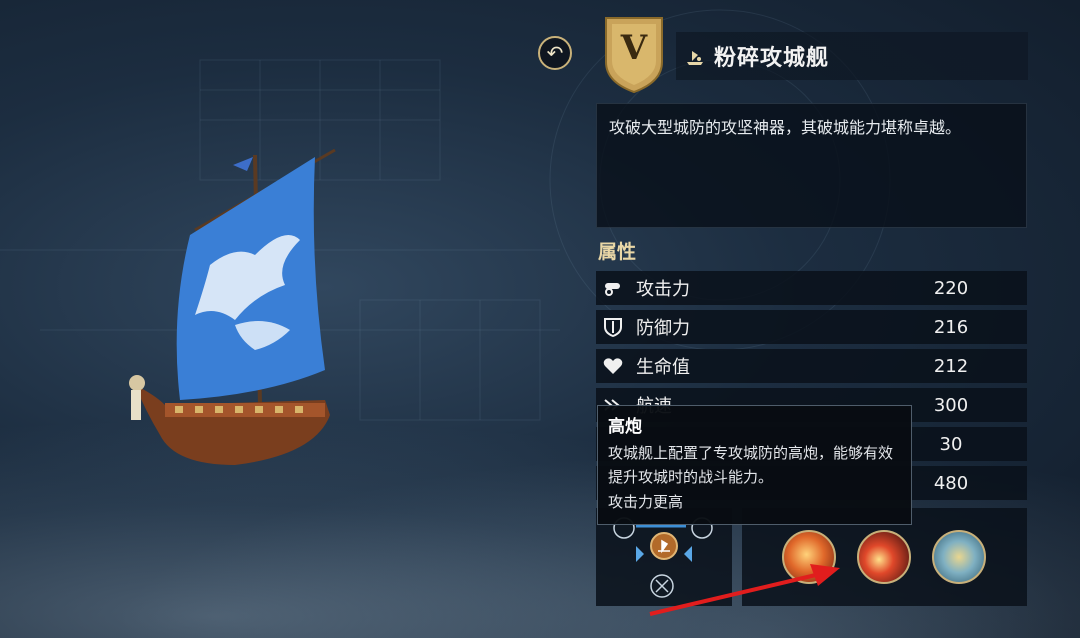  Describe the element at coordinates (959, 557) in the screenshot. I see `scale-orb-icon` at that location.